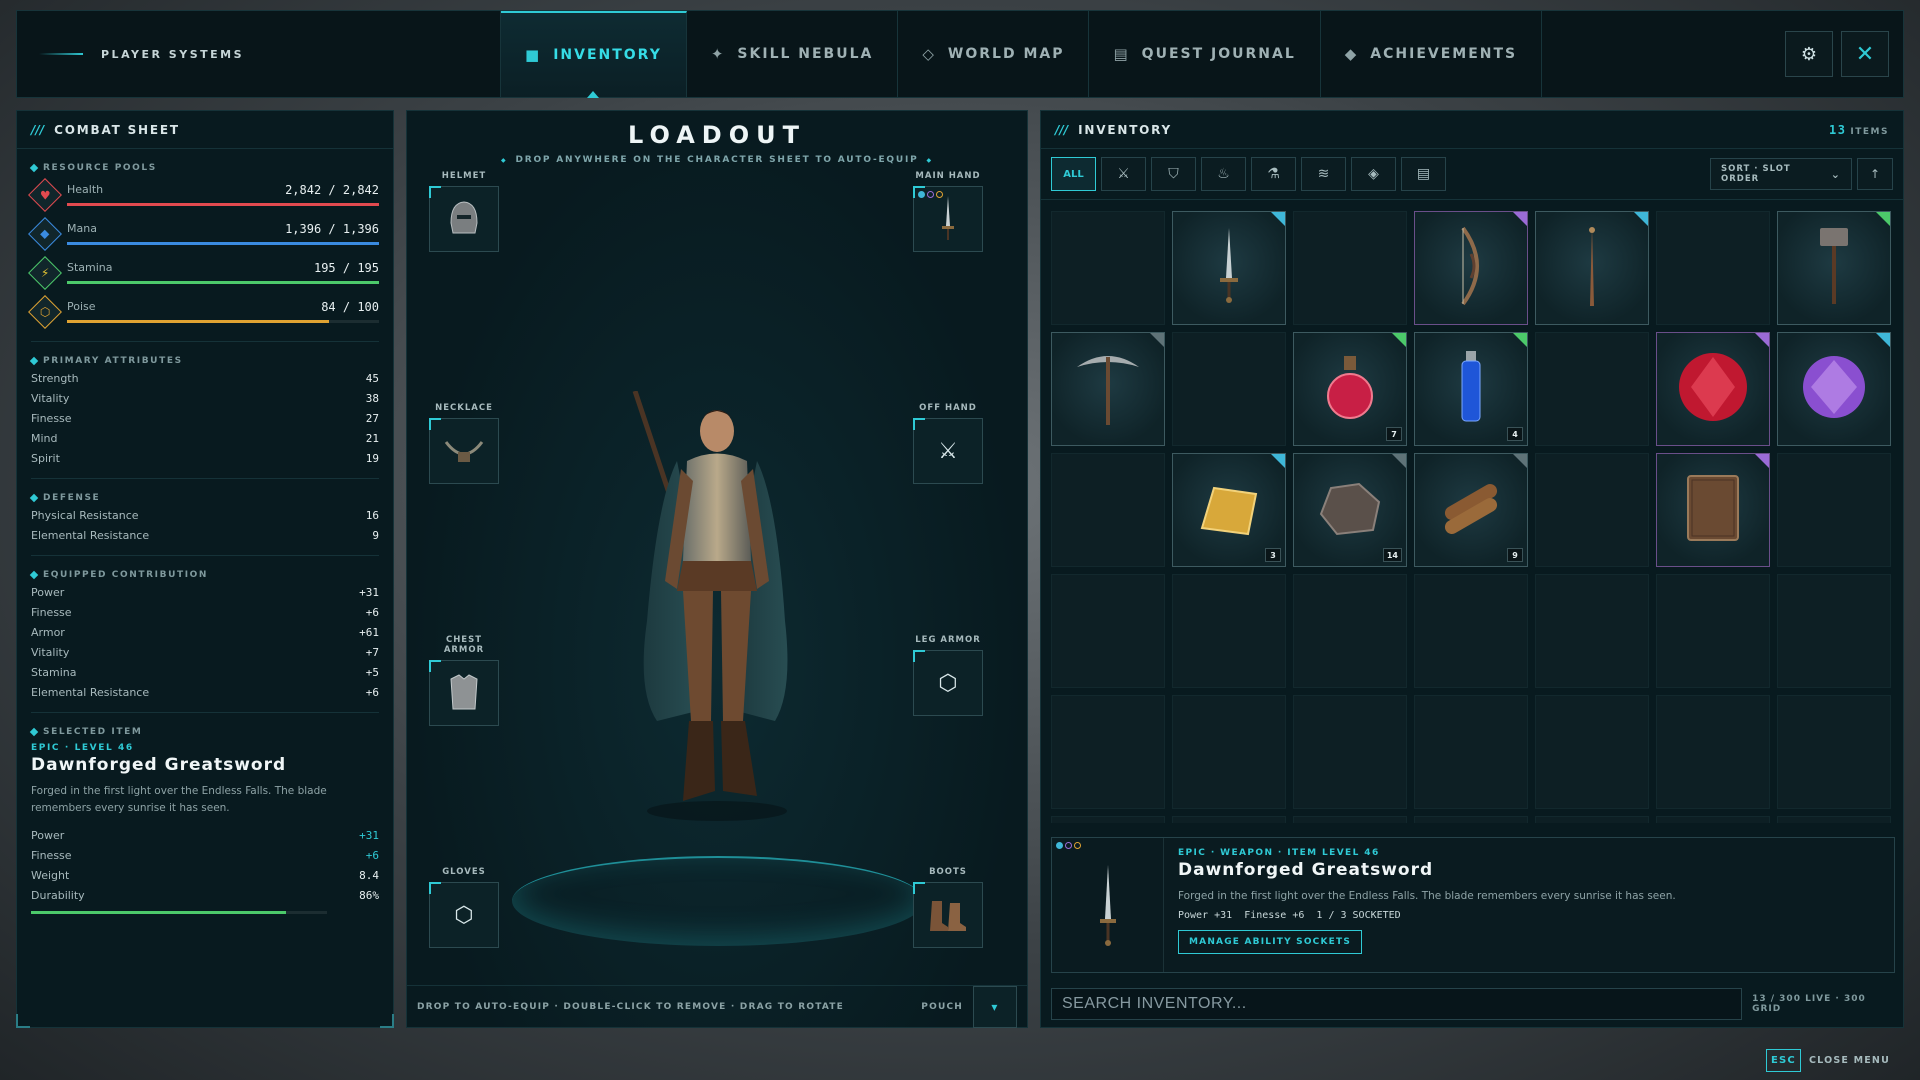 This screenshot has width=1920, height=1080. I want to click on slot-off-hand: OFF HAND ⚔, so click(948, 443).